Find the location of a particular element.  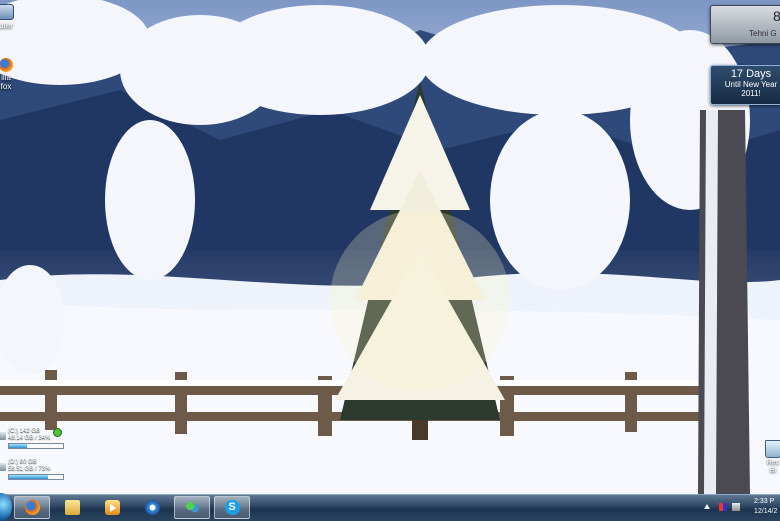

taskbar-button-explorer is located at coordinates (72, 507).